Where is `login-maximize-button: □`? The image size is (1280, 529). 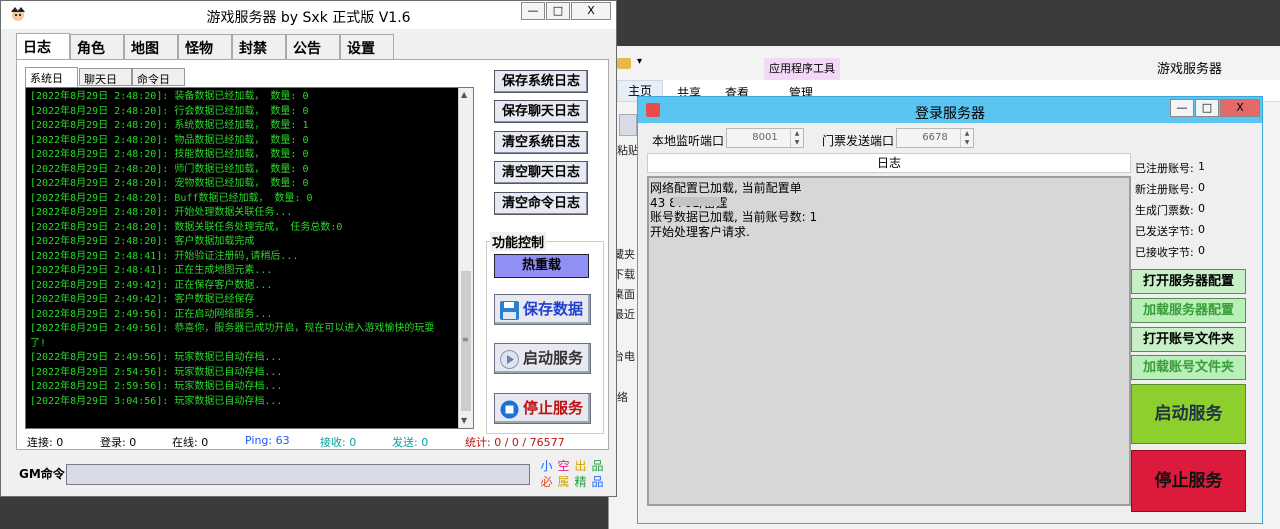 login-maximize-button: □ is located at coordinates (1207, 108).